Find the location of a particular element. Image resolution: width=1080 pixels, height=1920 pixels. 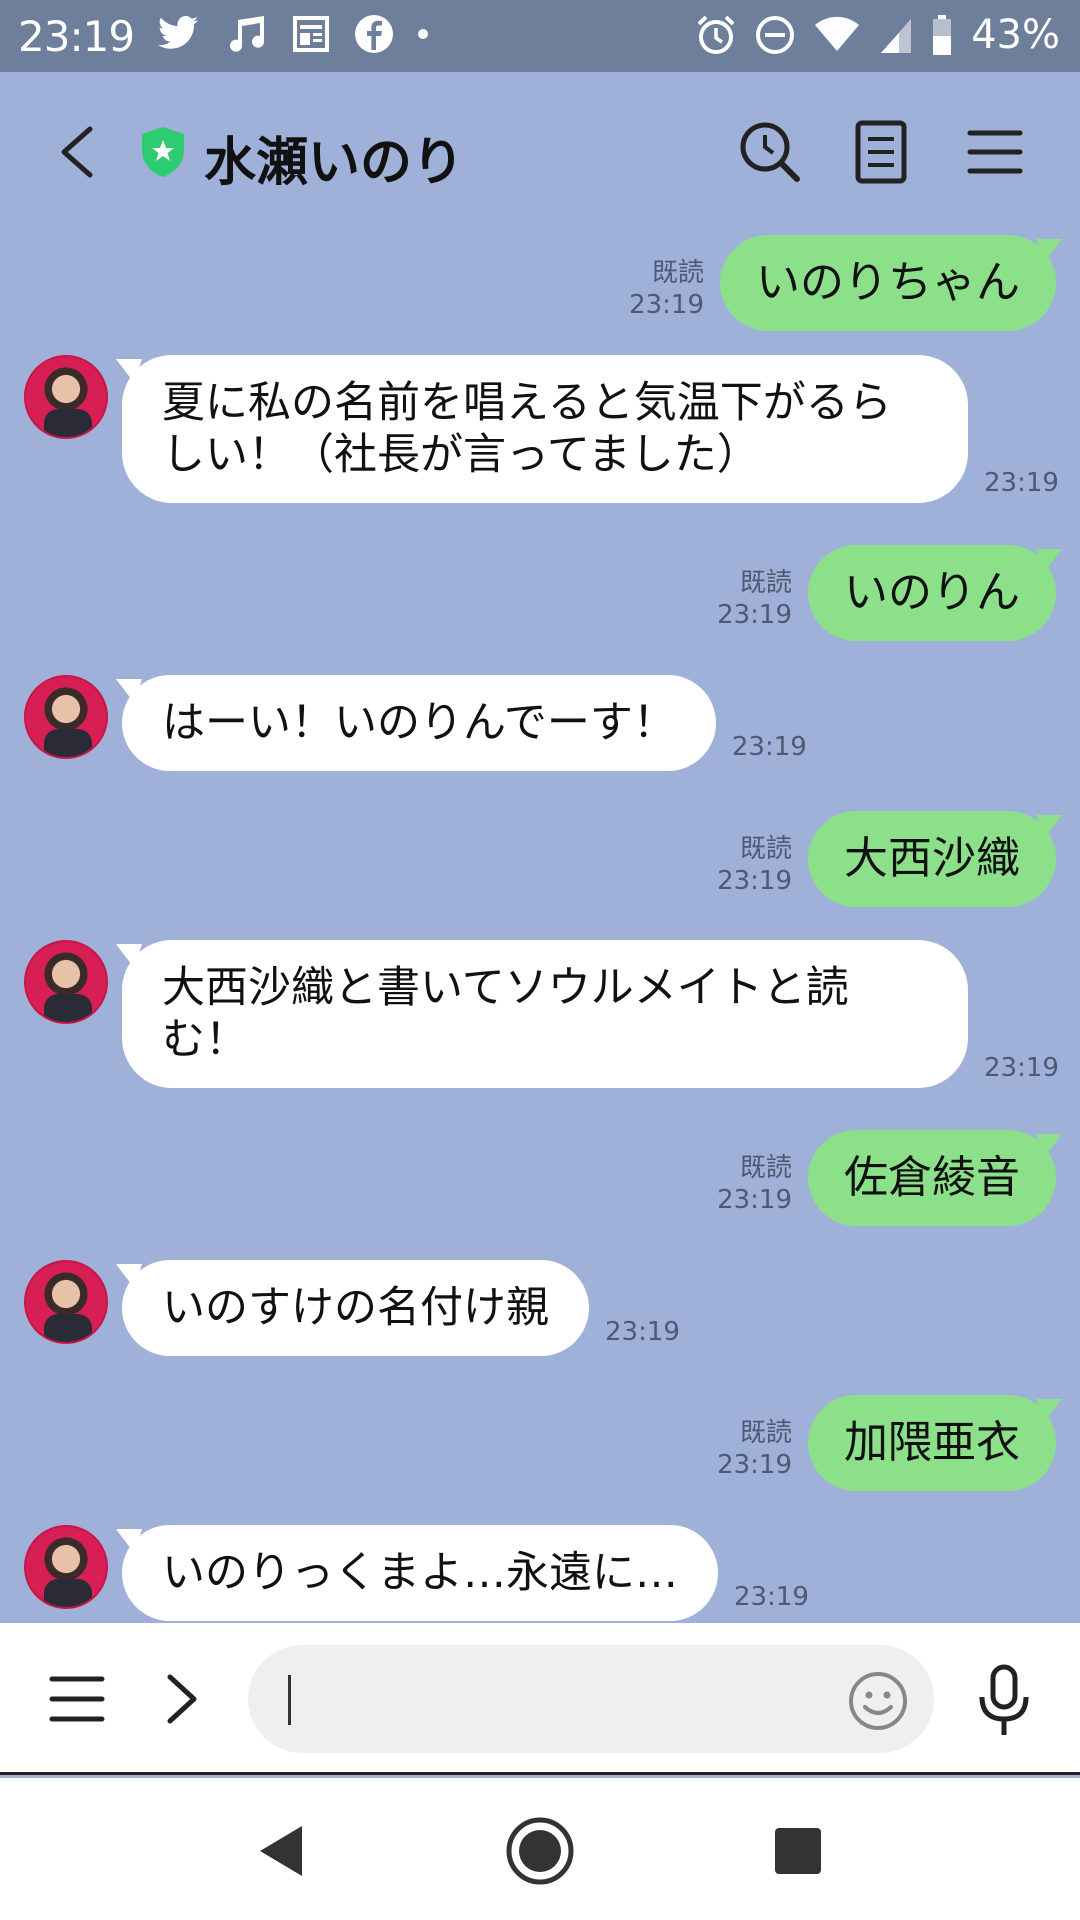

message-incoming: はーい！いのりんでーす！ 23:19 is located at coordinates (415, 723).